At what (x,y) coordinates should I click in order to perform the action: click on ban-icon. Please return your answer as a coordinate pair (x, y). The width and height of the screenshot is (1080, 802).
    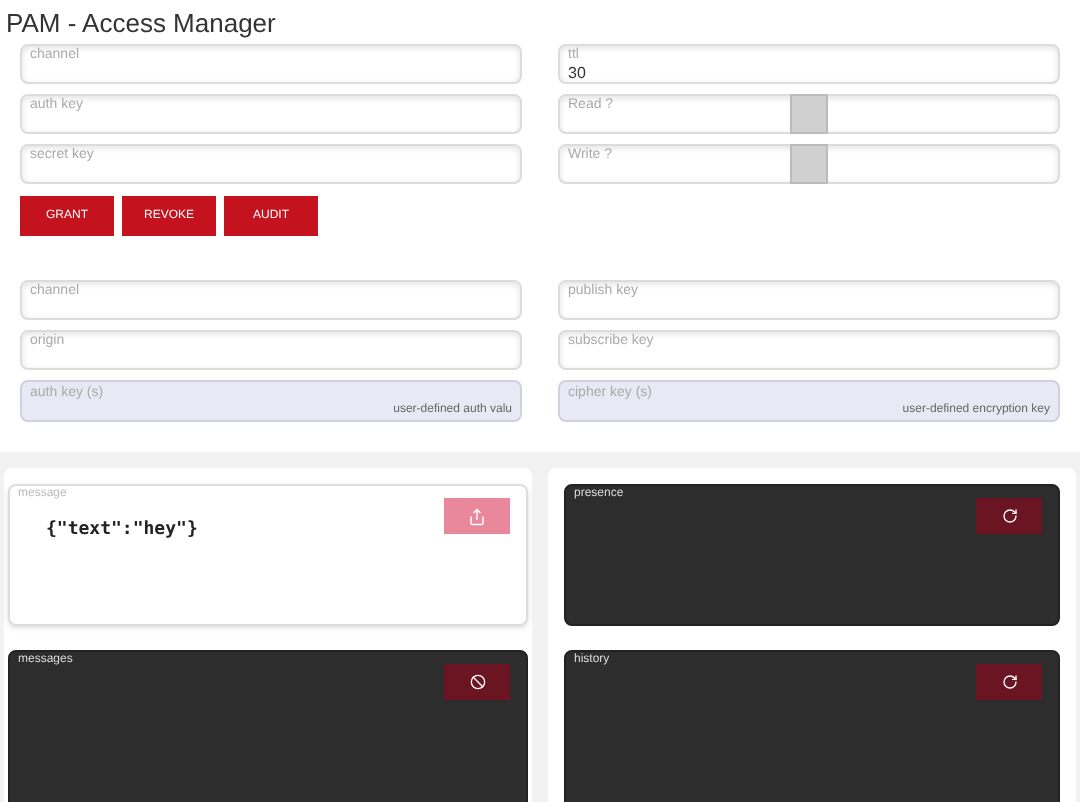
    Looking at the image, I should click on (477, 682).